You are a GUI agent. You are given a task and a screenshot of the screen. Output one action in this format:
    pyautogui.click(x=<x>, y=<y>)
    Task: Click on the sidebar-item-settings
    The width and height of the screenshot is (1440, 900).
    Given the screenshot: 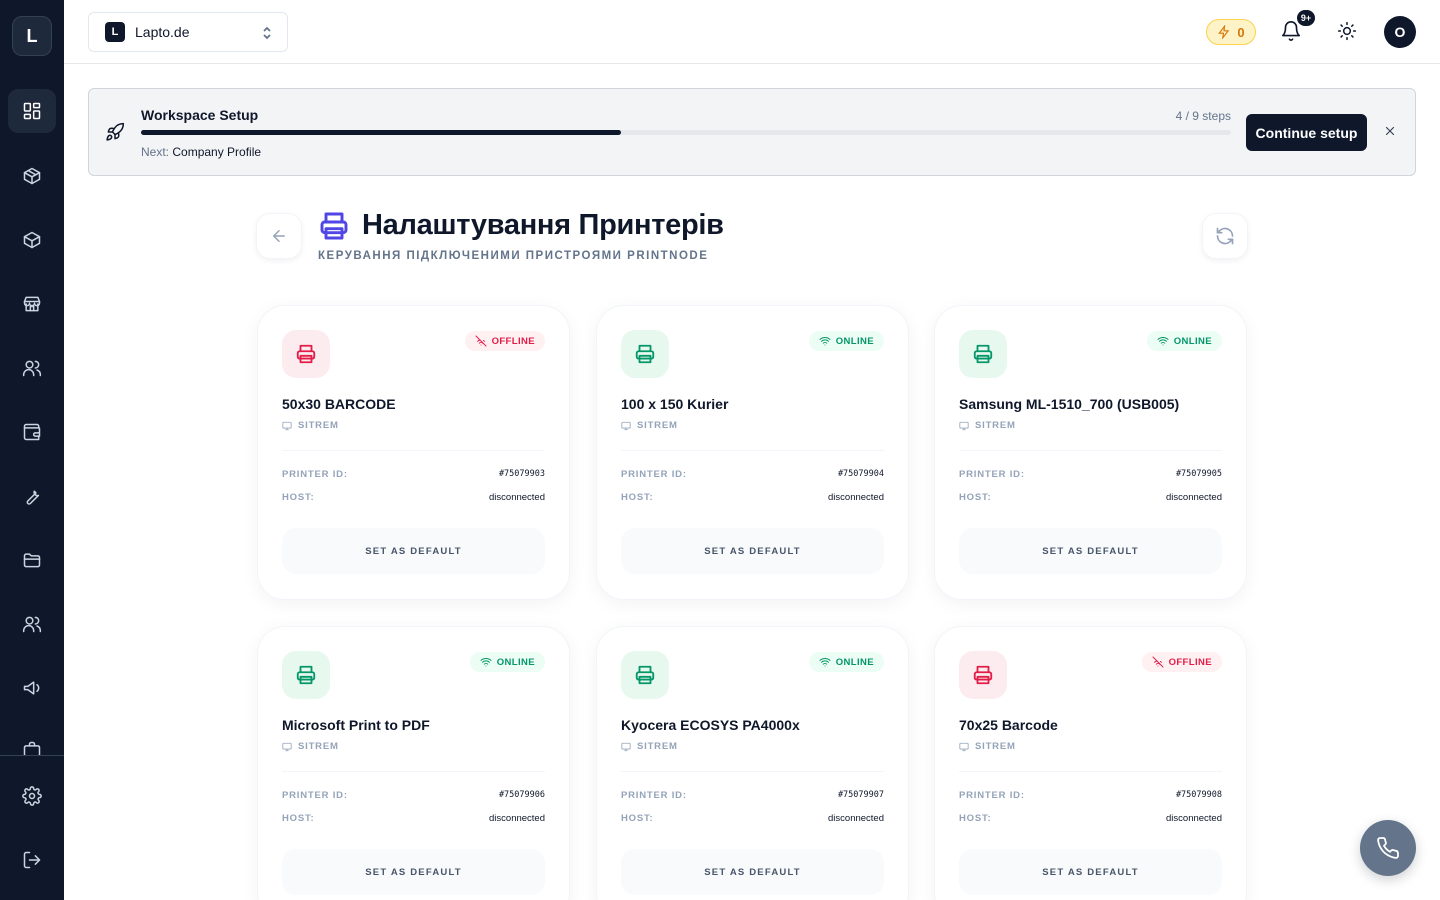 What is the action you would take?
    pyautogui.click(x=32, y=796)
    